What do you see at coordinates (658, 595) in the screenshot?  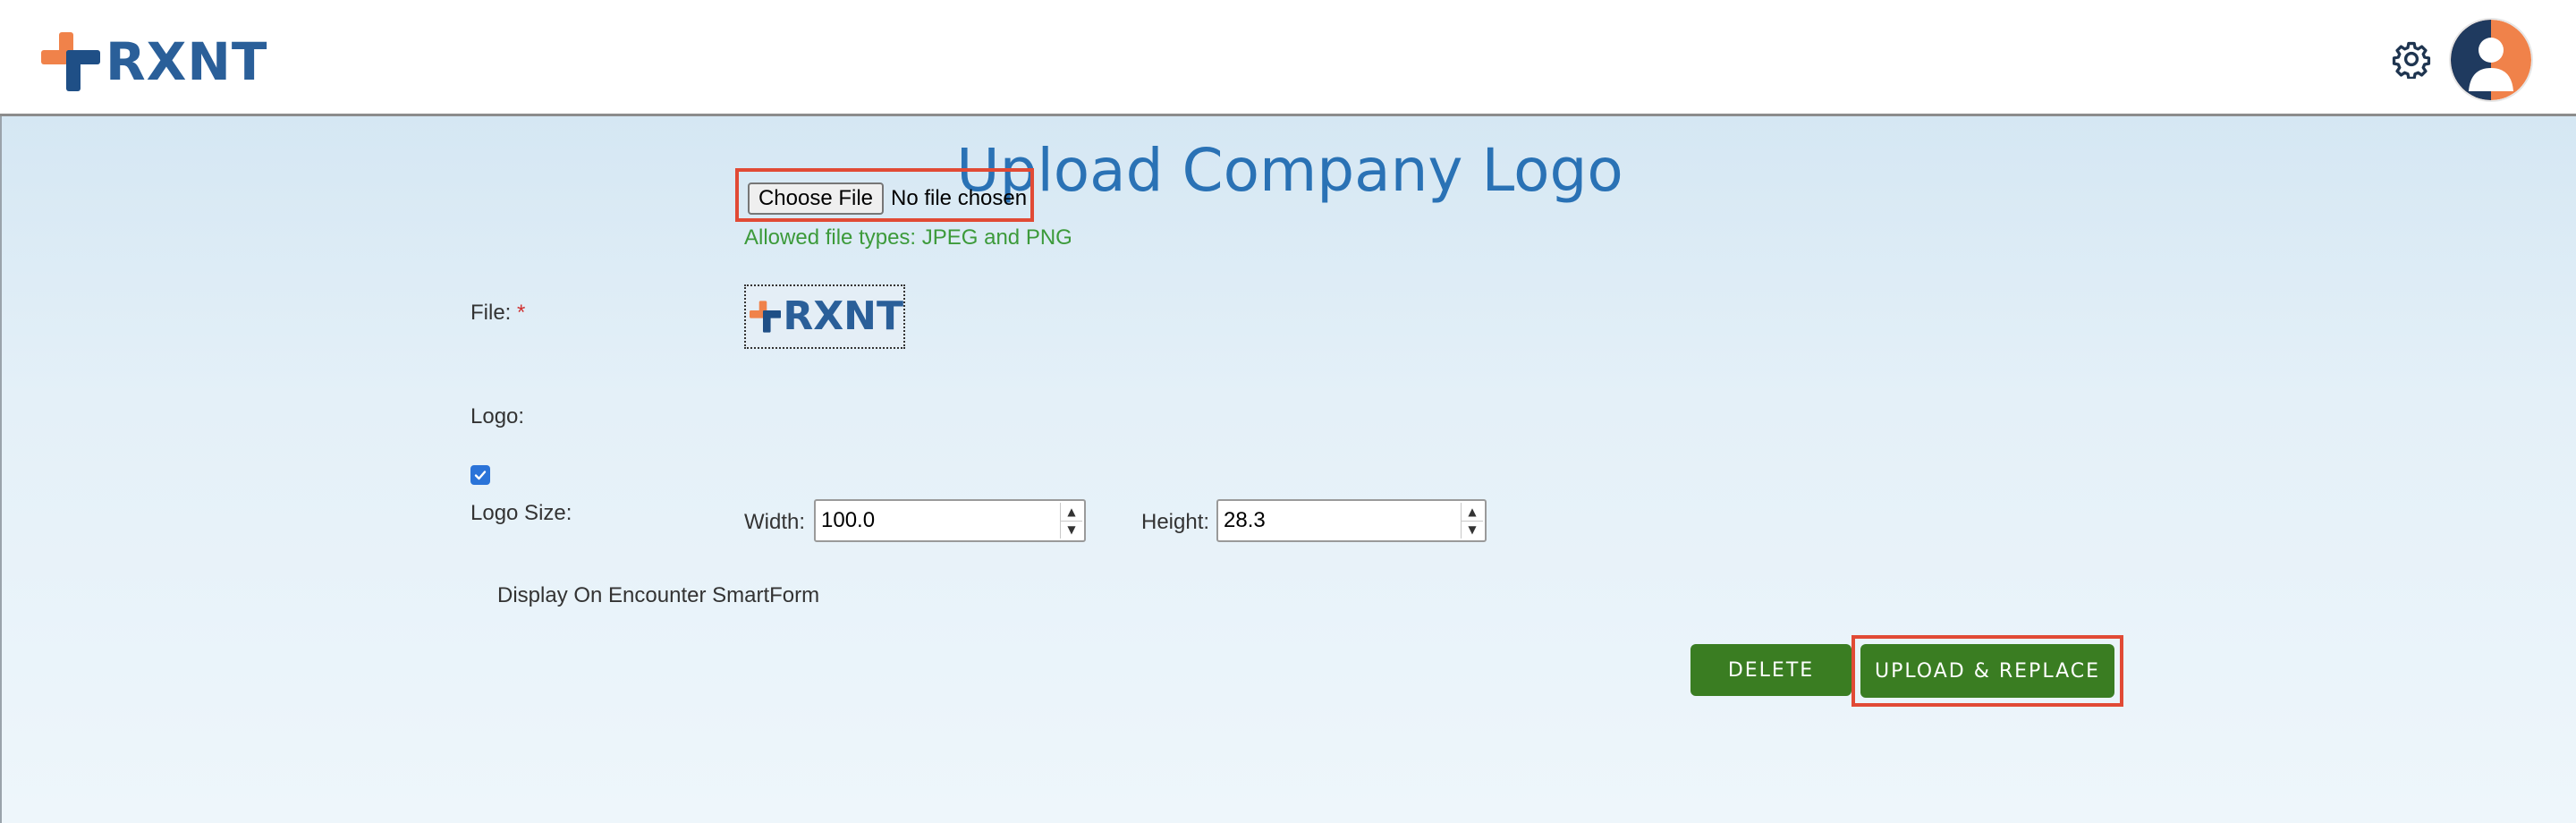 I see `display-on-encounter-label: Display On Encounter SmartForm` at bounding box center [658, 595].